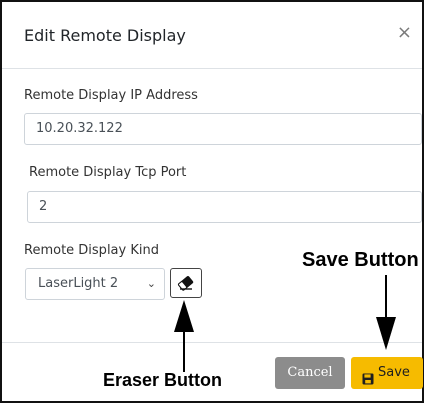  What do you see at coordinates (184, 336) in the screenshot?
I see `eraser-arrow` at bounding box center [184, 336].